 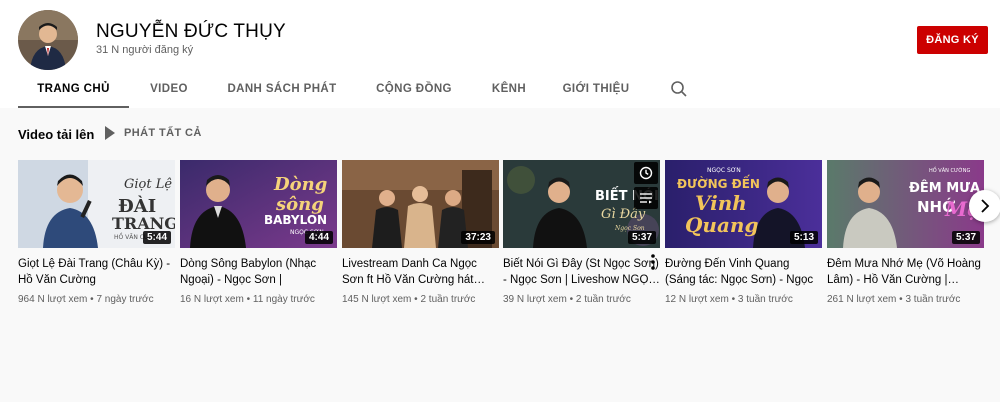 What do you see at coordinates (679, 89) in the screenshot?
I see `search-icon` at bounding box center [679, 89].